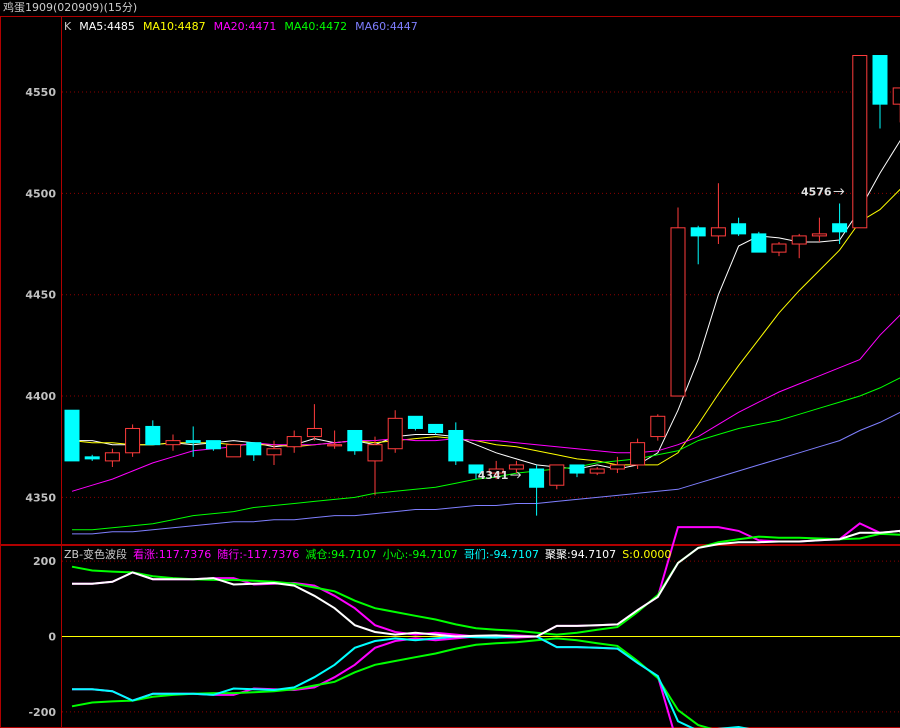 This screenshot has width=900, height=728. I want to click on legend-item: MA20:4471, so click(245, 26).